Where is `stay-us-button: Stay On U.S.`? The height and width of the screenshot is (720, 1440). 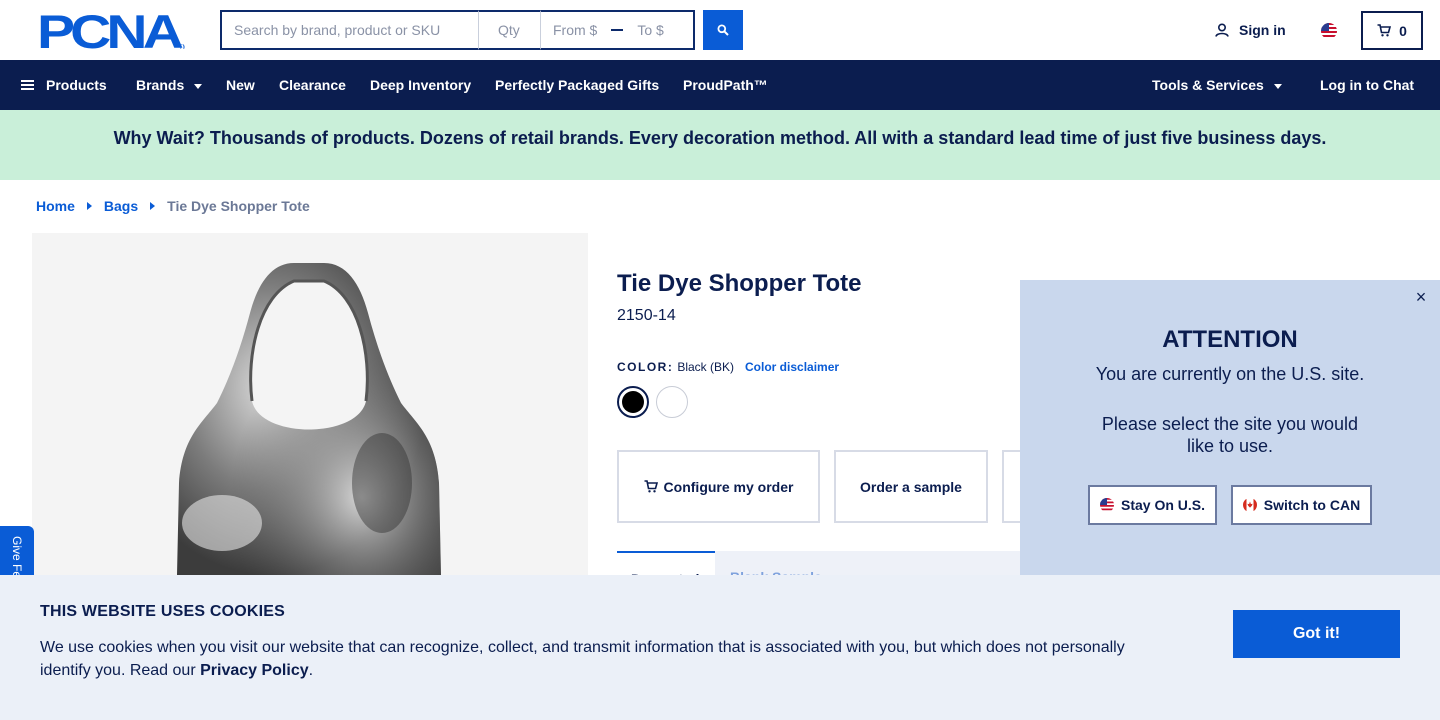
stay-us-button: Stay On U.S. is located at coordinates (1152, 505).